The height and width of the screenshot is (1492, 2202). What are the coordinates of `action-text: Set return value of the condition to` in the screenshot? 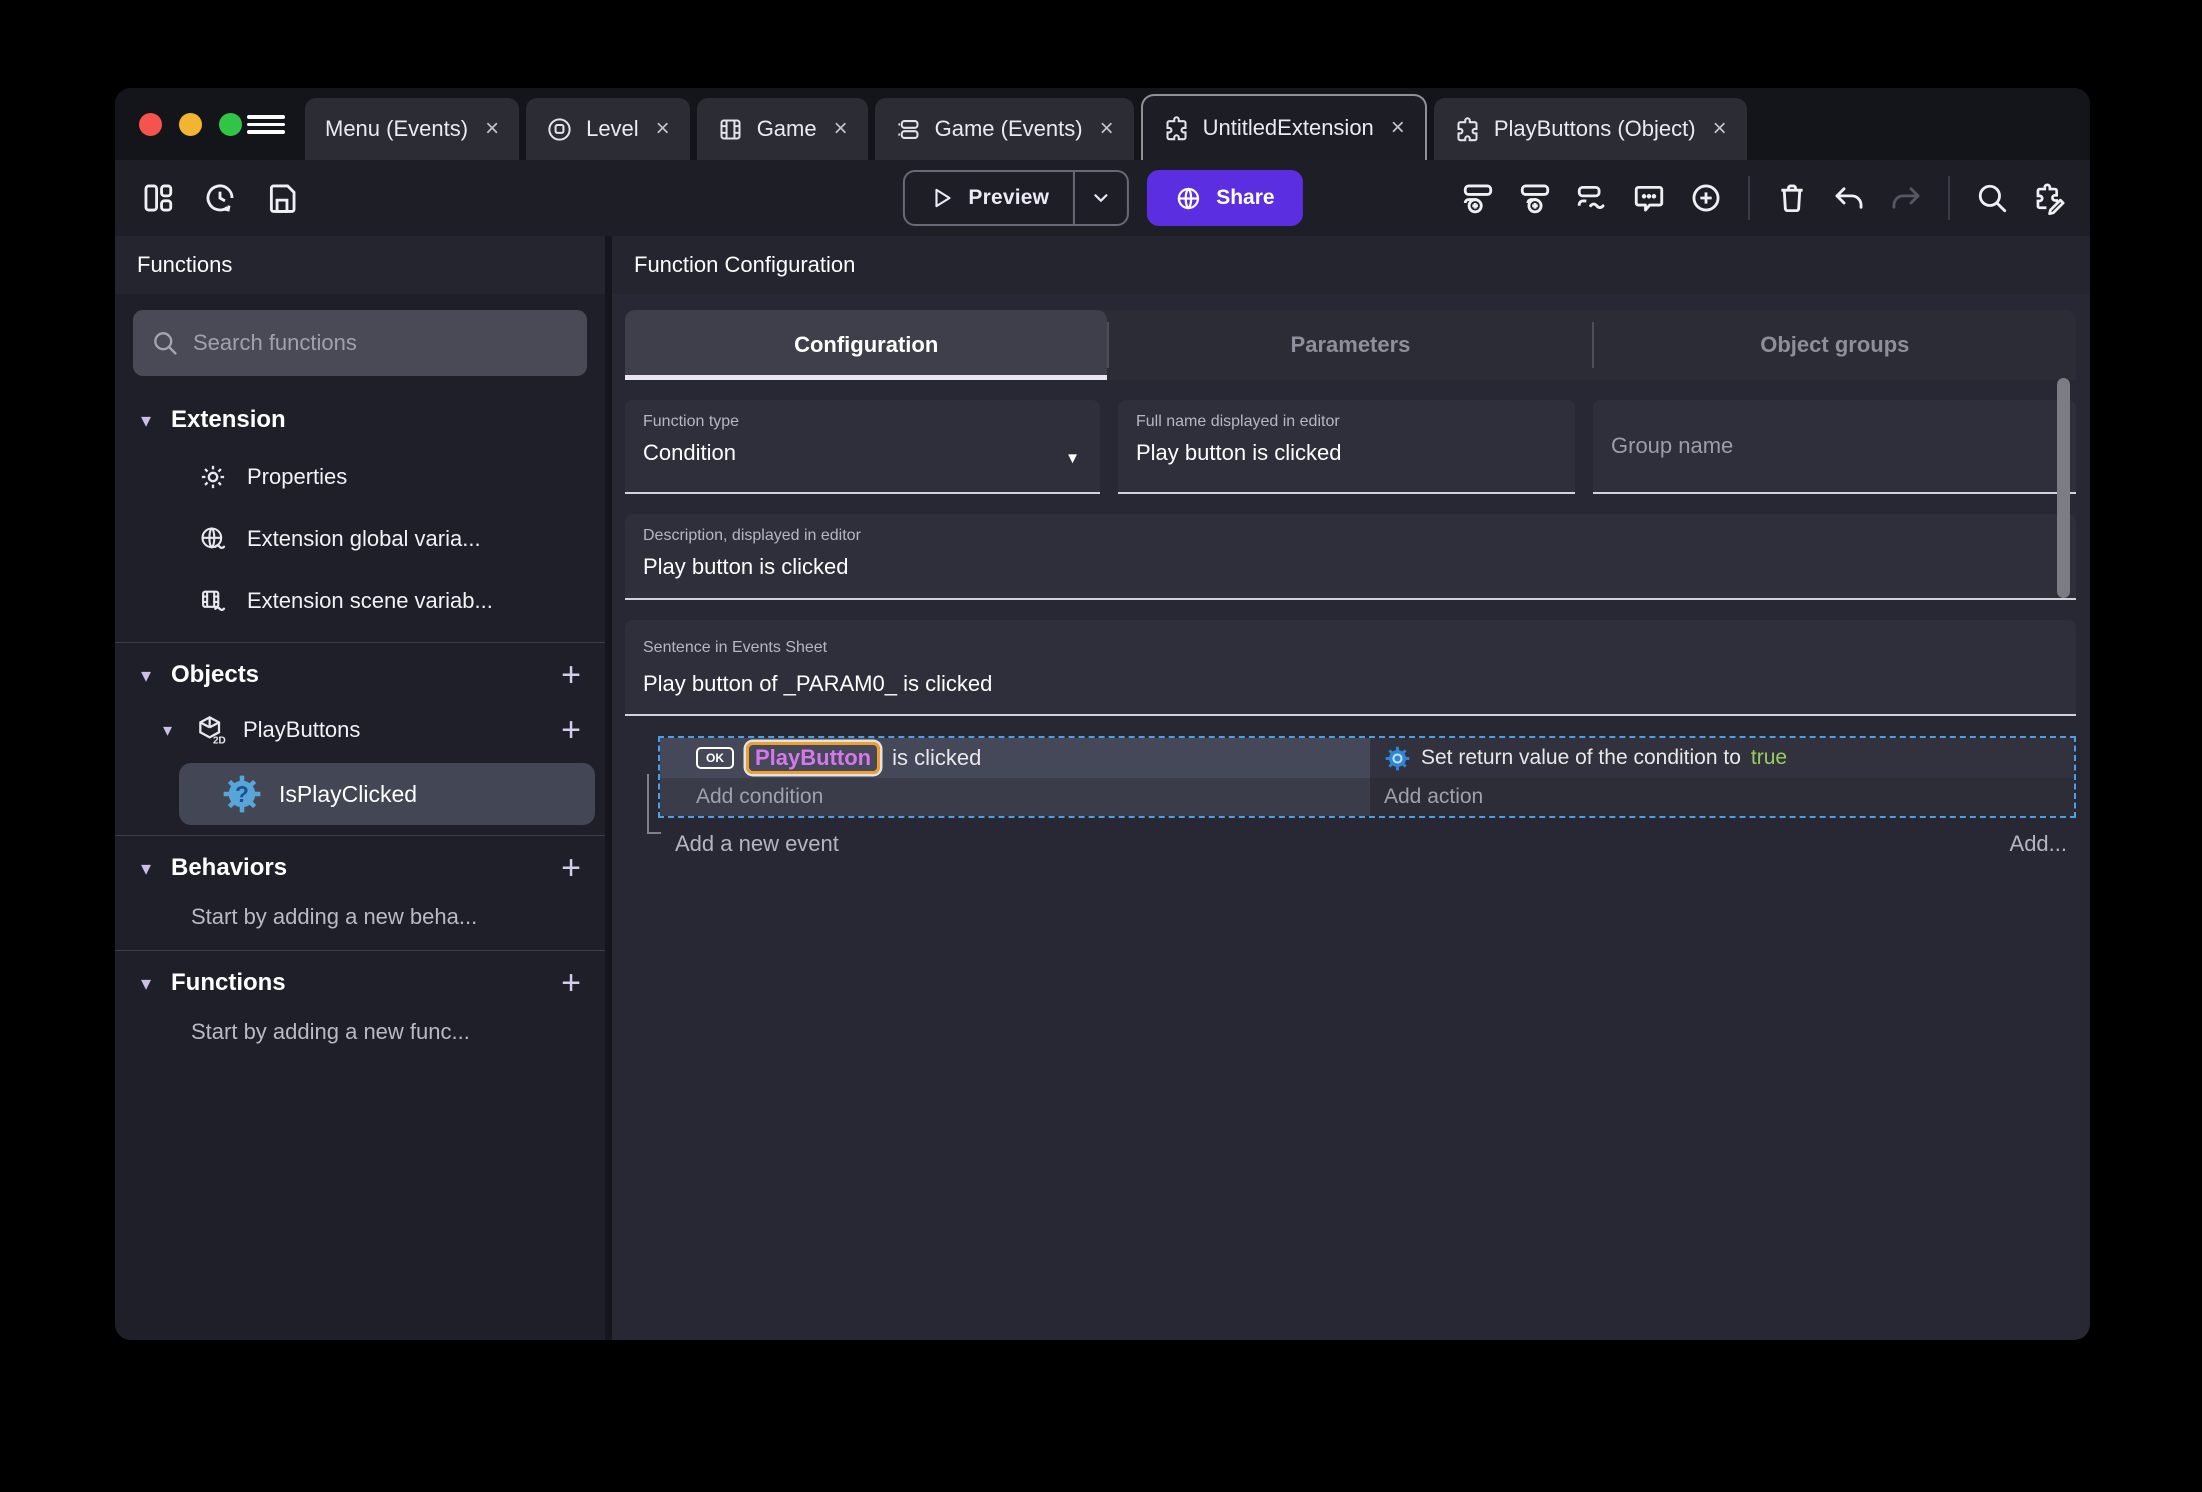 It's located at (1581, 757).